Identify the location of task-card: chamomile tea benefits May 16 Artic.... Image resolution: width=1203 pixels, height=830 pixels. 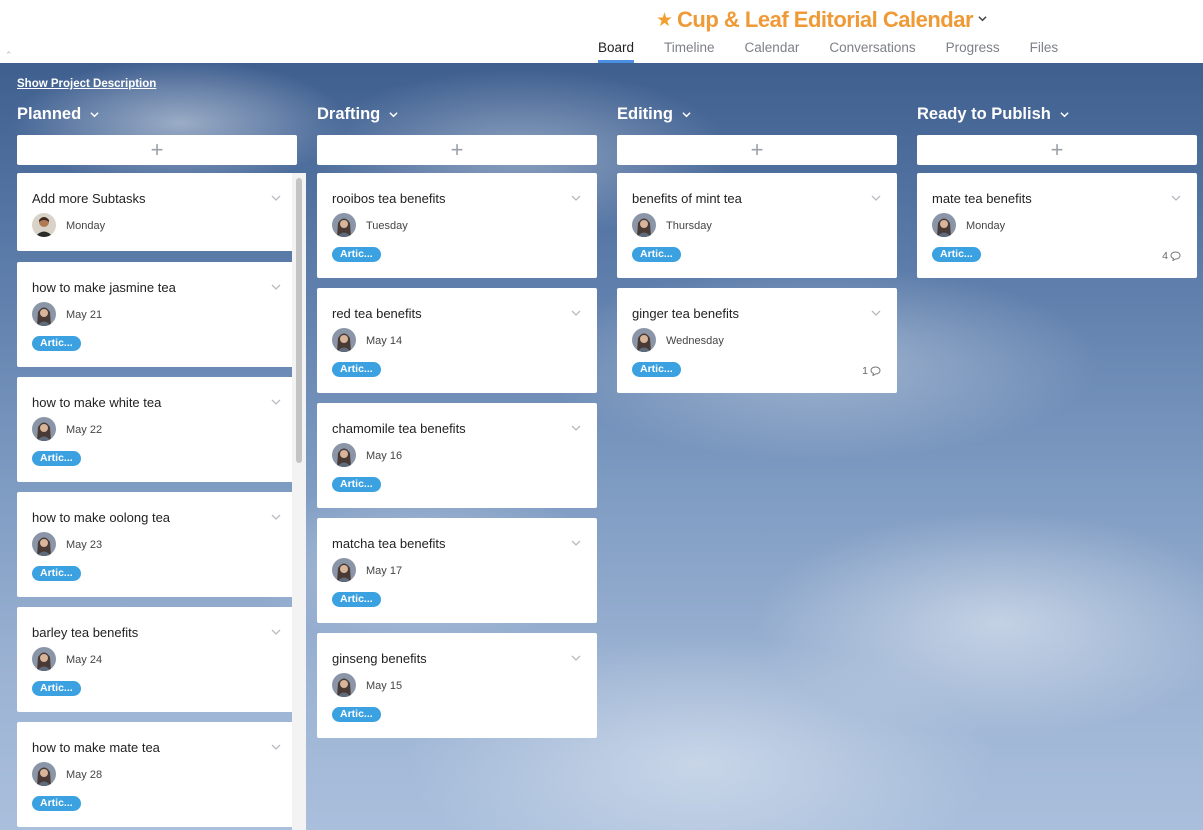
(457, 455).